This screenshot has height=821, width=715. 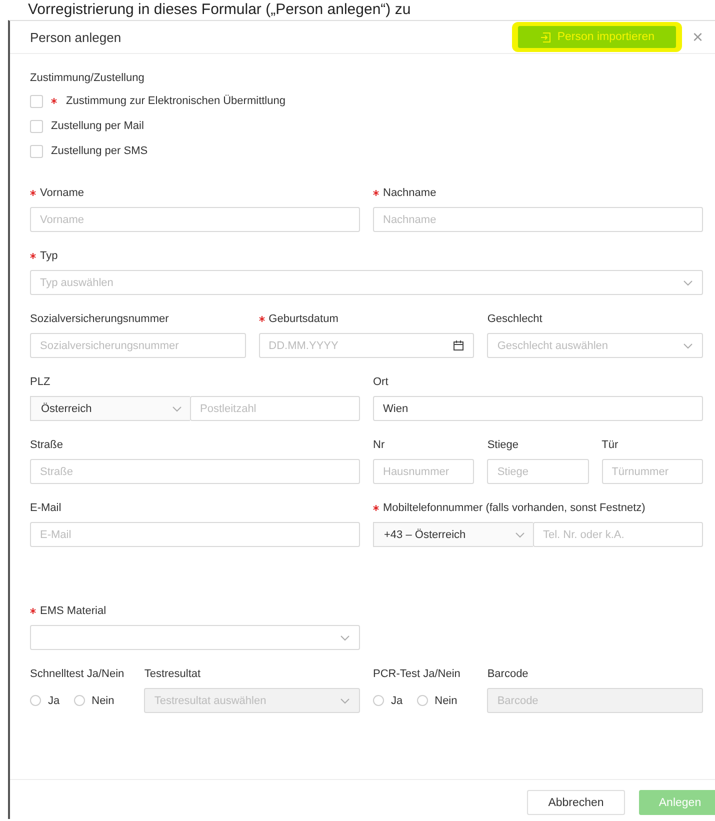 I want to click on field-label: Geburtsdatum, so click(x=303, y=319).